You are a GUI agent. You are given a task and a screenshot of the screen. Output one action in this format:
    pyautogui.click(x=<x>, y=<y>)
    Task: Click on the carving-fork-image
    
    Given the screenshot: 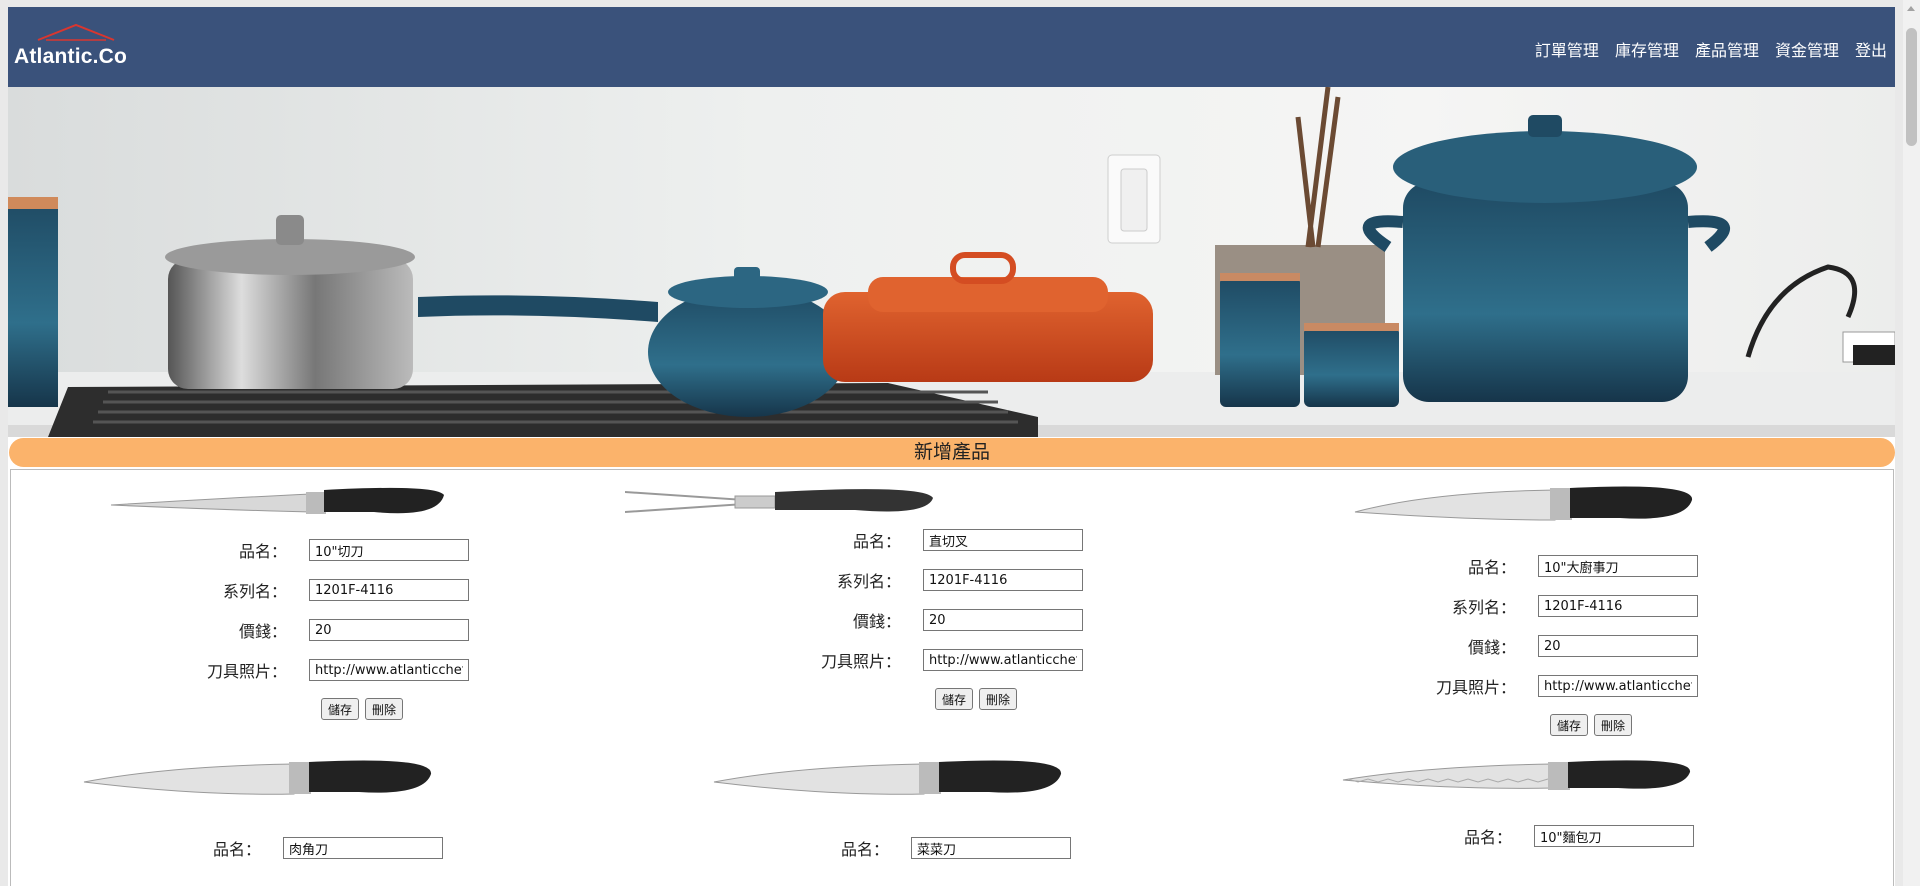 What is the action you would take?
    pyautogui.click(x=779, y=501)
    